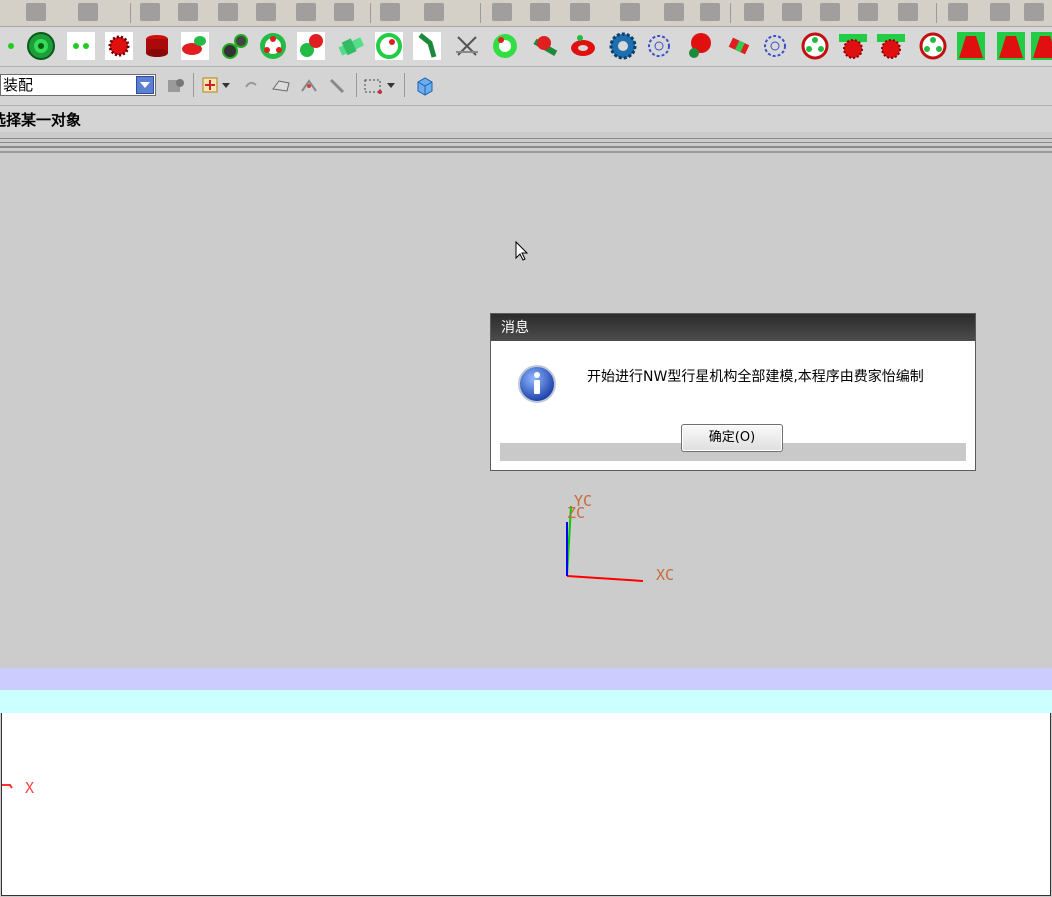 This screenshot has height=897, width=1052. Describe the element at coordinates (580, 12) in the screenshot. I see `arc-icon` at that location.